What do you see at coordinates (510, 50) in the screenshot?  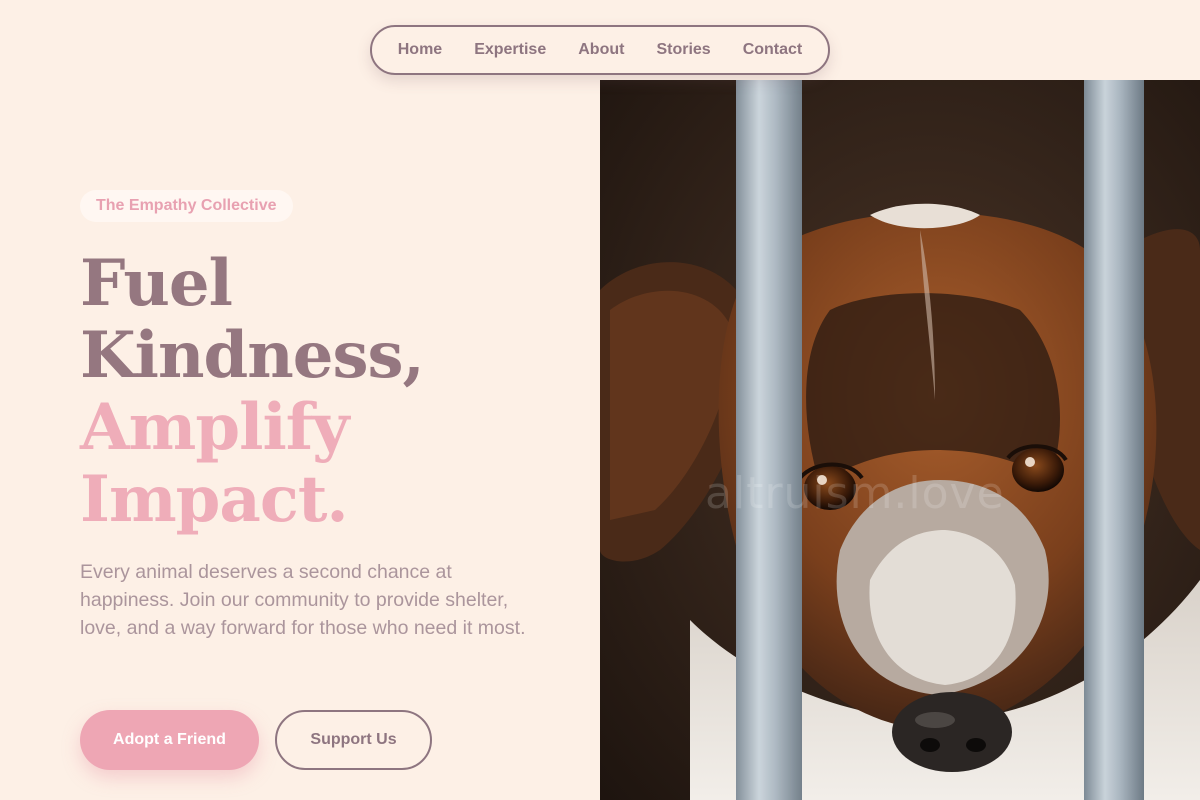 I see `nav-expertise: Expertise` at bounding box center [510, 50].